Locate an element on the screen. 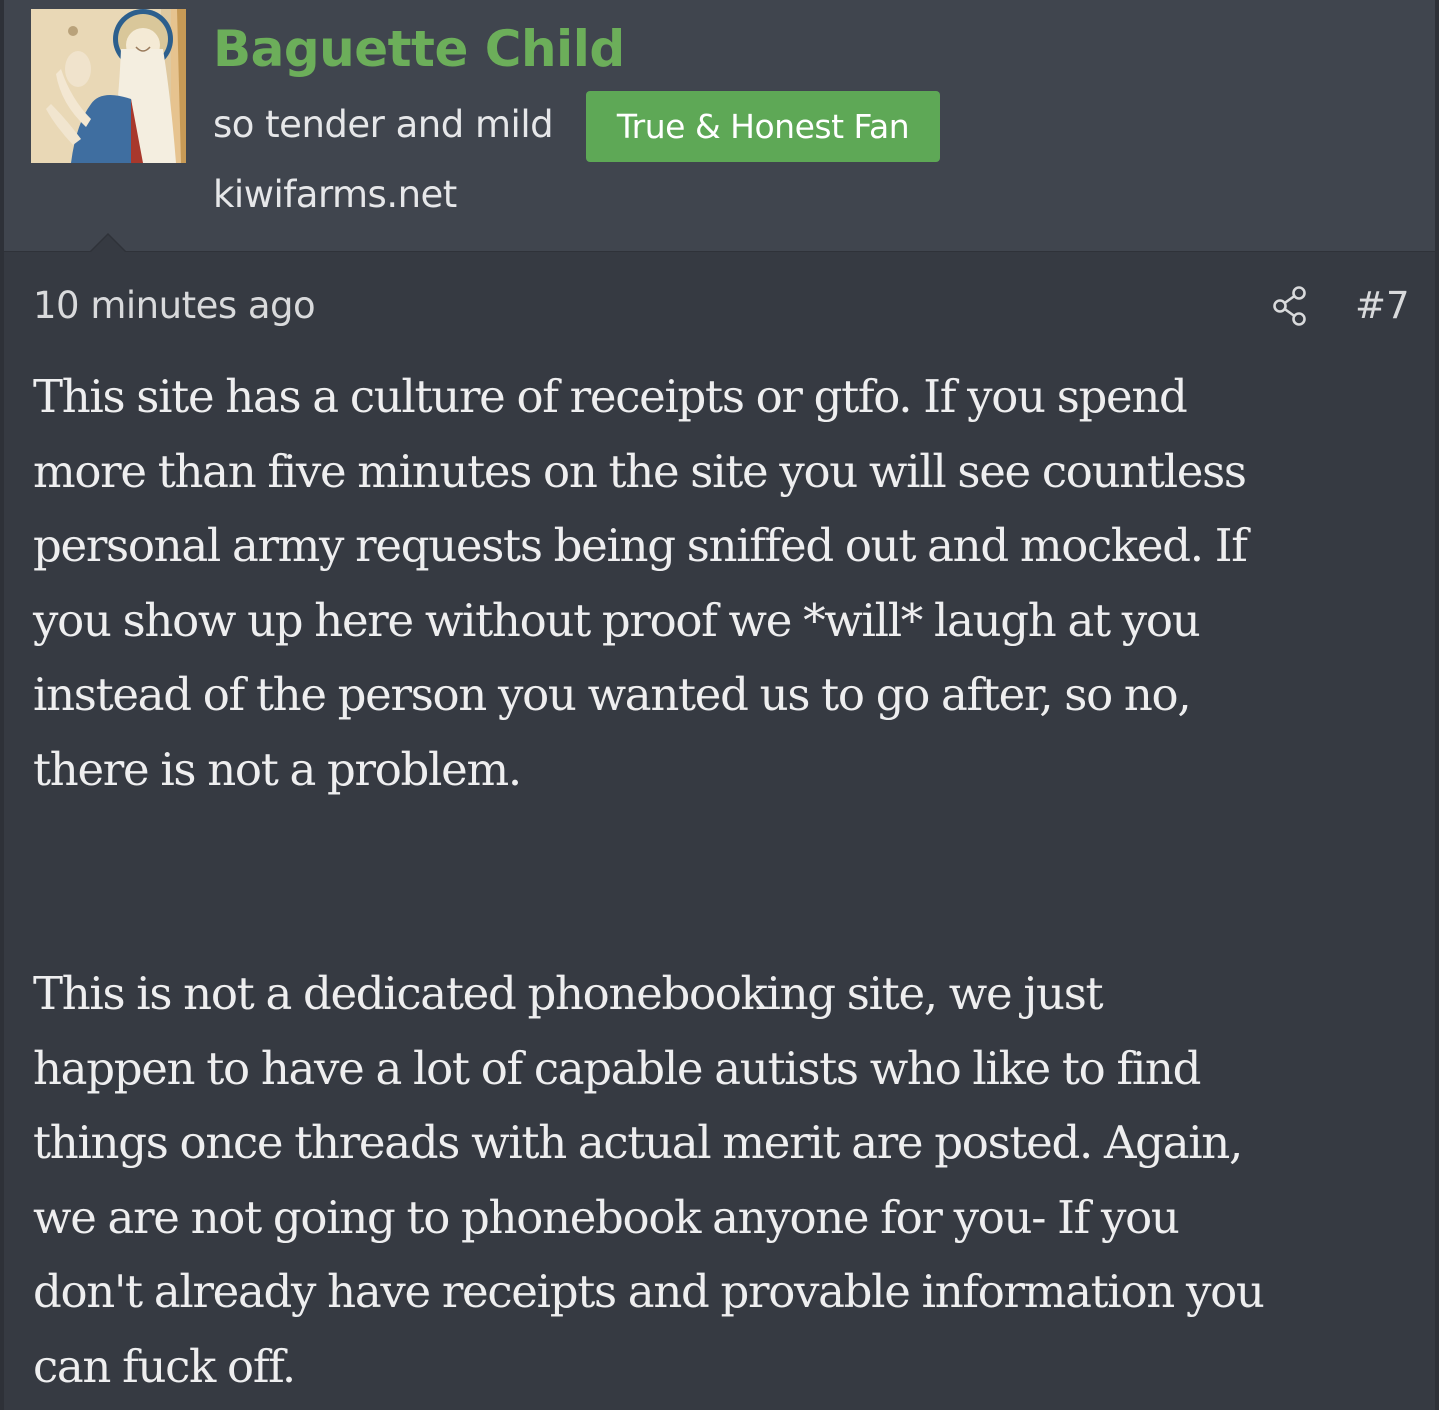  post-border-right is located at coordinates (1437, 705).